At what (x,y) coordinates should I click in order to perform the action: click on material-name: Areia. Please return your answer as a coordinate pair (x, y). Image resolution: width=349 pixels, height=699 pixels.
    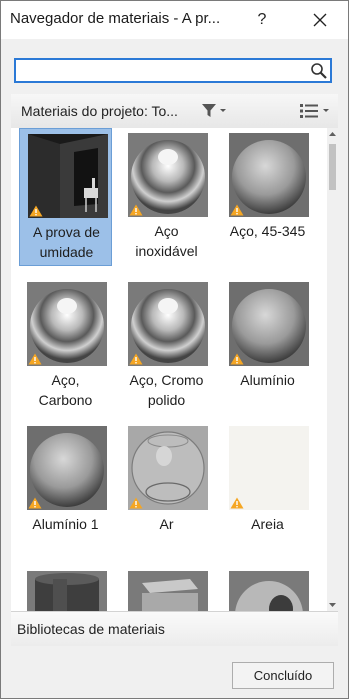
    Looking at the image, I should click on (267, 524).